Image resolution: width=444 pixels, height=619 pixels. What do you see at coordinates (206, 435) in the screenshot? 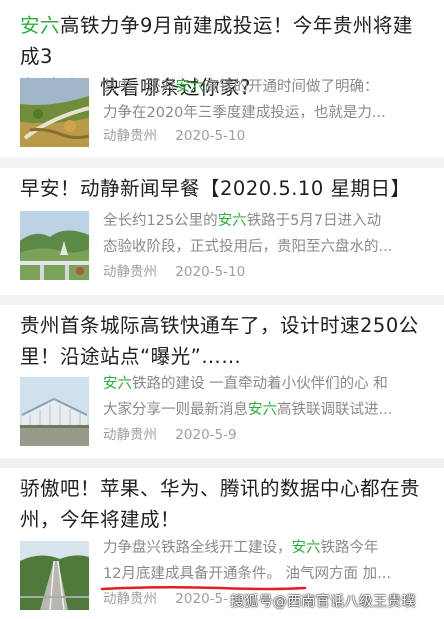
I see `news-date: 2020-5-9` at bounding box center [206, 435].